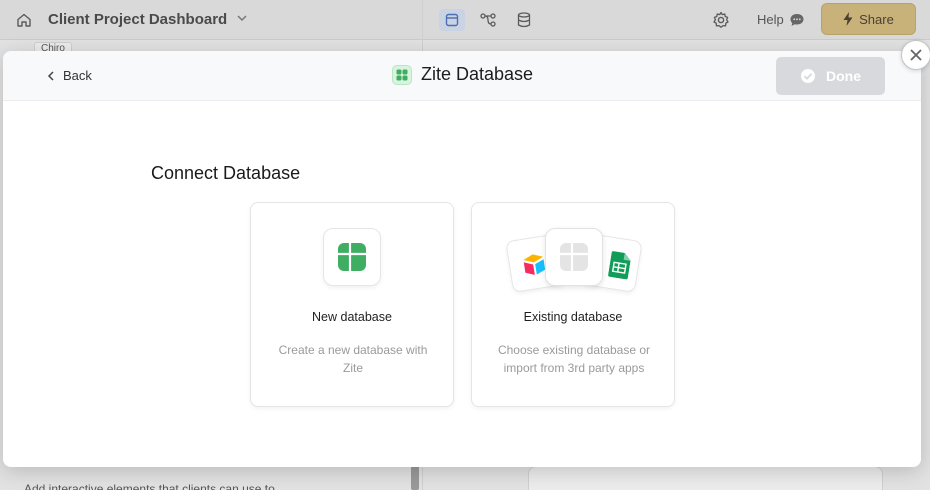 This screenshot has width=930, height=490. Describe the element at coordinates (402, 74) in the screenshot. I see `zite-logo-icon` at that location.